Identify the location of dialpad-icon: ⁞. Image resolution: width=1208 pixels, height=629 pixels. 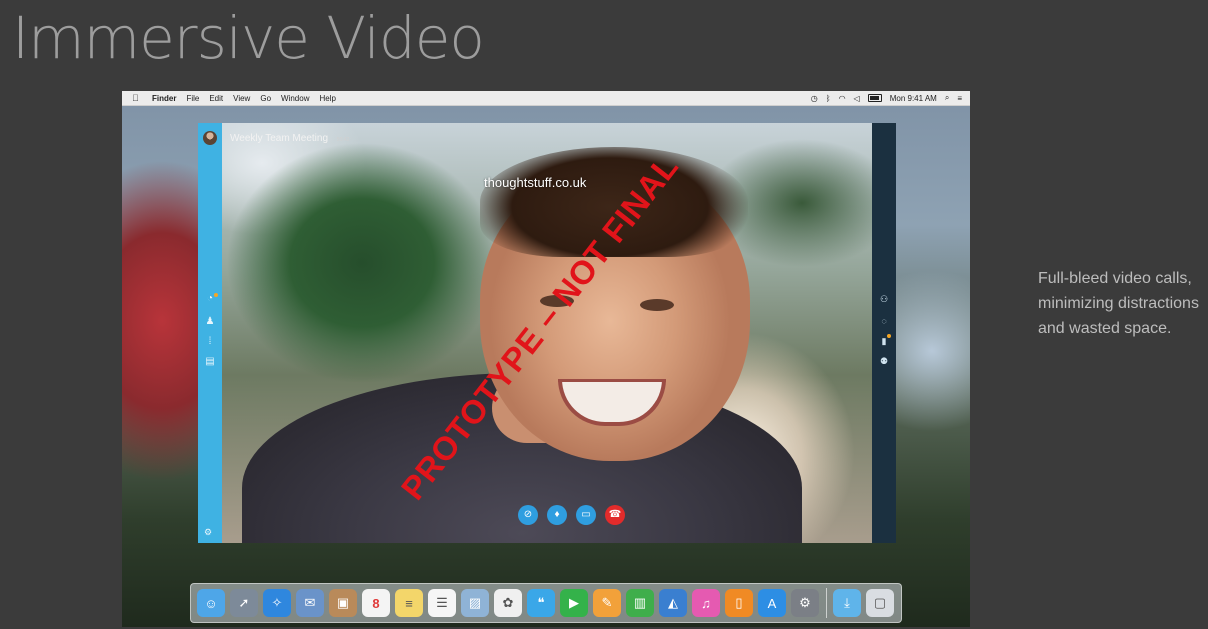
(210, 342).